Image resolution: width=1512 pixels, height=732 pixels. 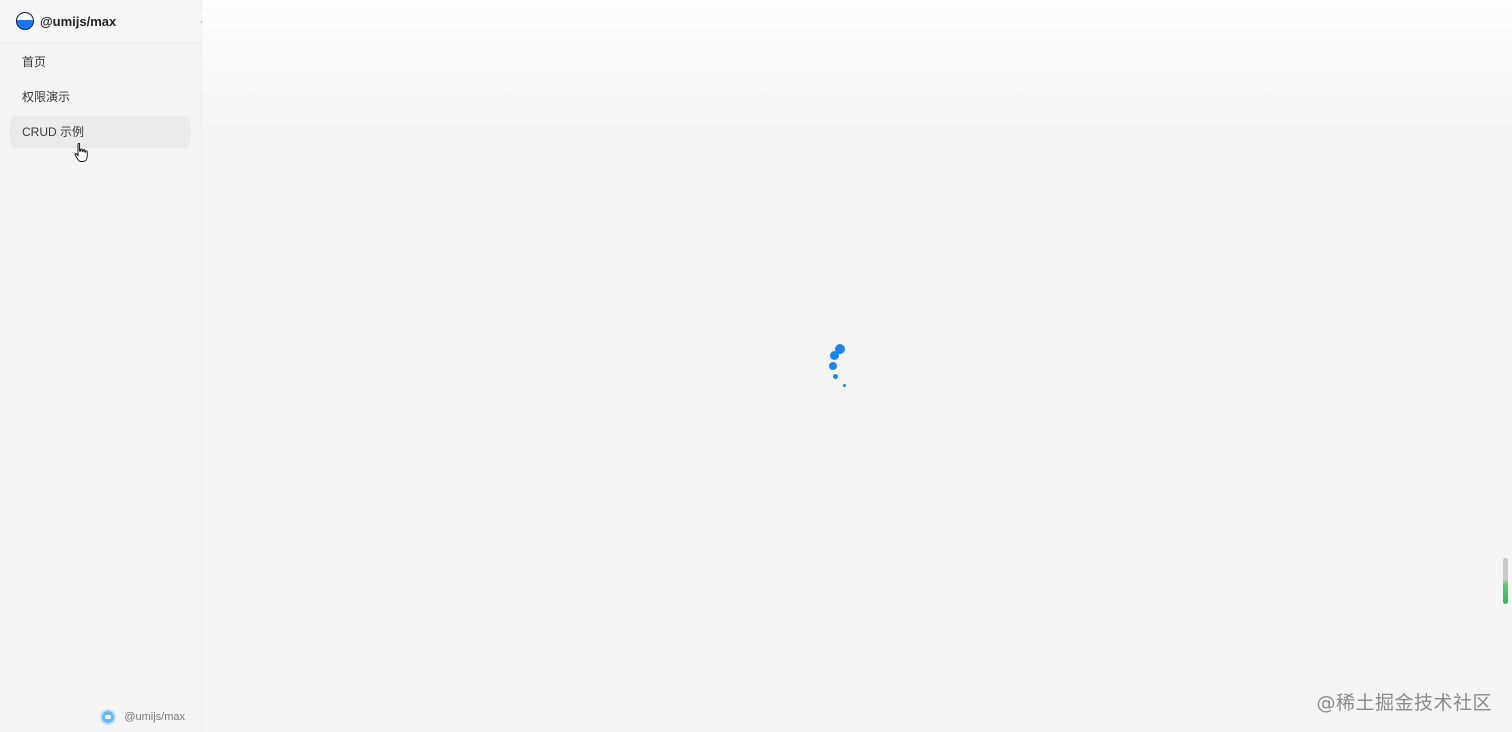 I want to click on sidebar-header: @umijs/max, so click(x=100, y=21).